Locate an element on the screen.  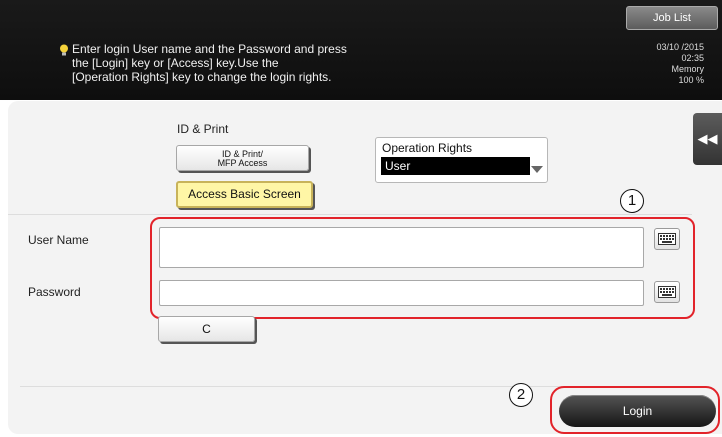
callout-number-2: 2 is located at coordinates (521, 395).